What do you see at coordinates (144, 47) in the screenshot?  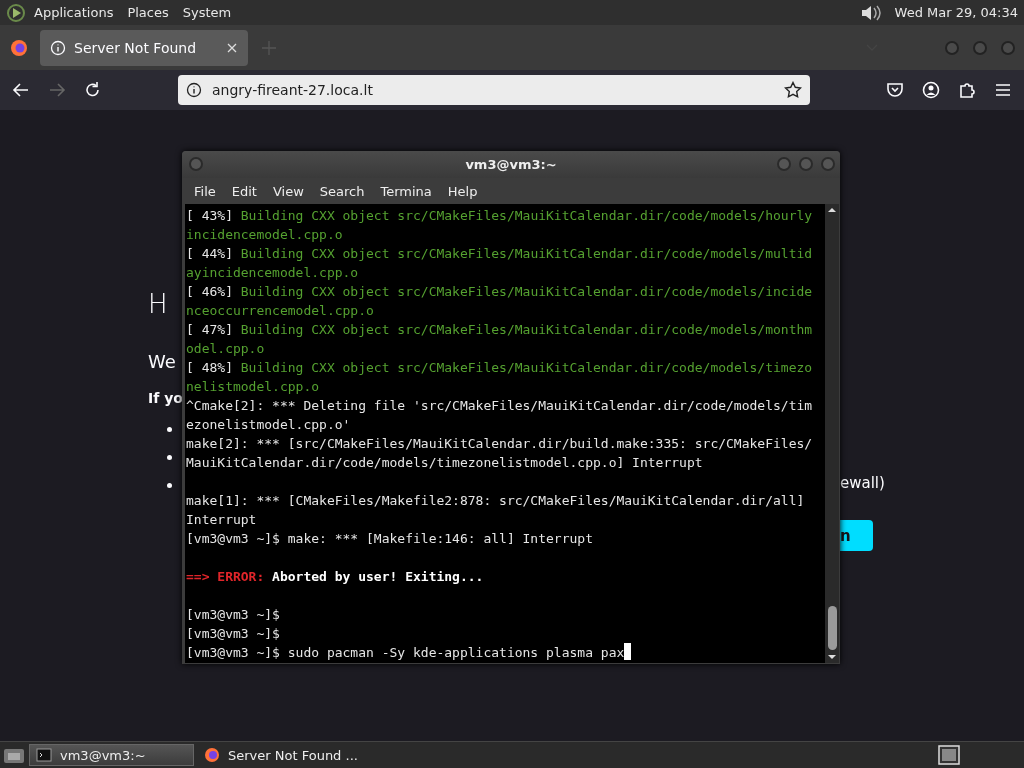 I see `browser-tab: Server Not Found` at bounding box center [144, 47].